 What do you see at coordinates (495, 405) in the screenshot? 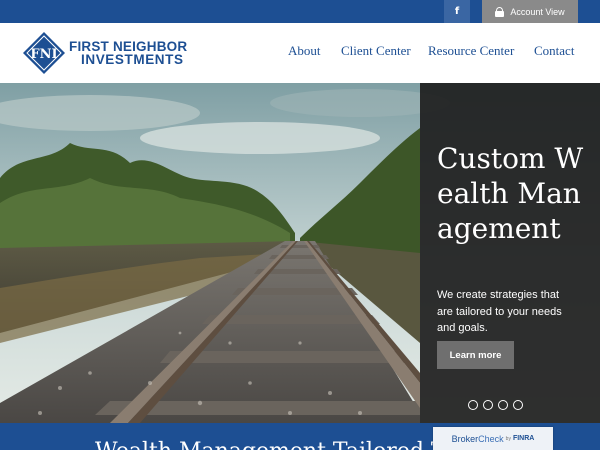
I see `slider-dots` at bounding box center [495, 405].